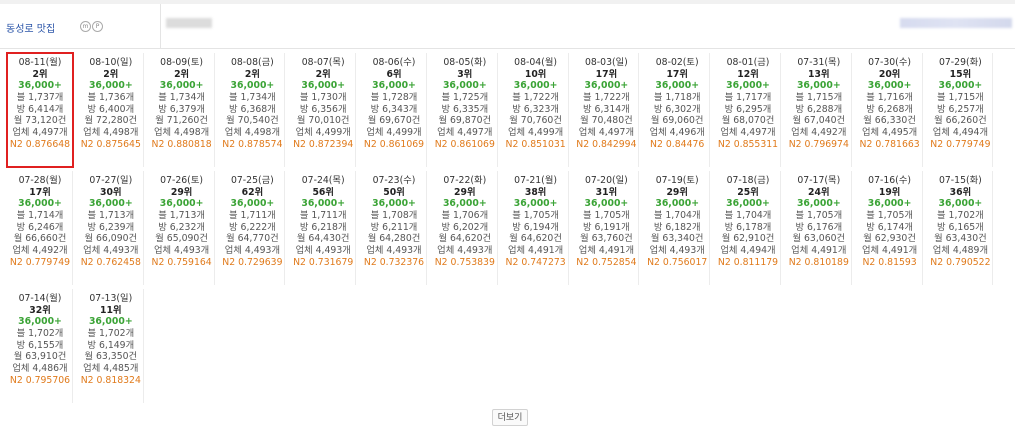 The height and width of the screenshot is (435, 1015). What do you see at coordinates (465, 227) in the screenshot?
I see `cafe-count: 방 6,202개` at bounding box center [465, 227].